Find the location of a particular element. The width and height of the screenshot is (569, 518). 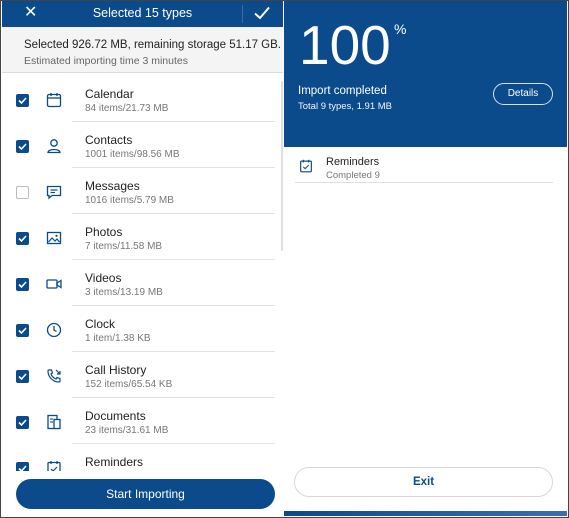

list-item-call-history: Call History 152 items/65.54 KB is located at coordinates (142, 375).